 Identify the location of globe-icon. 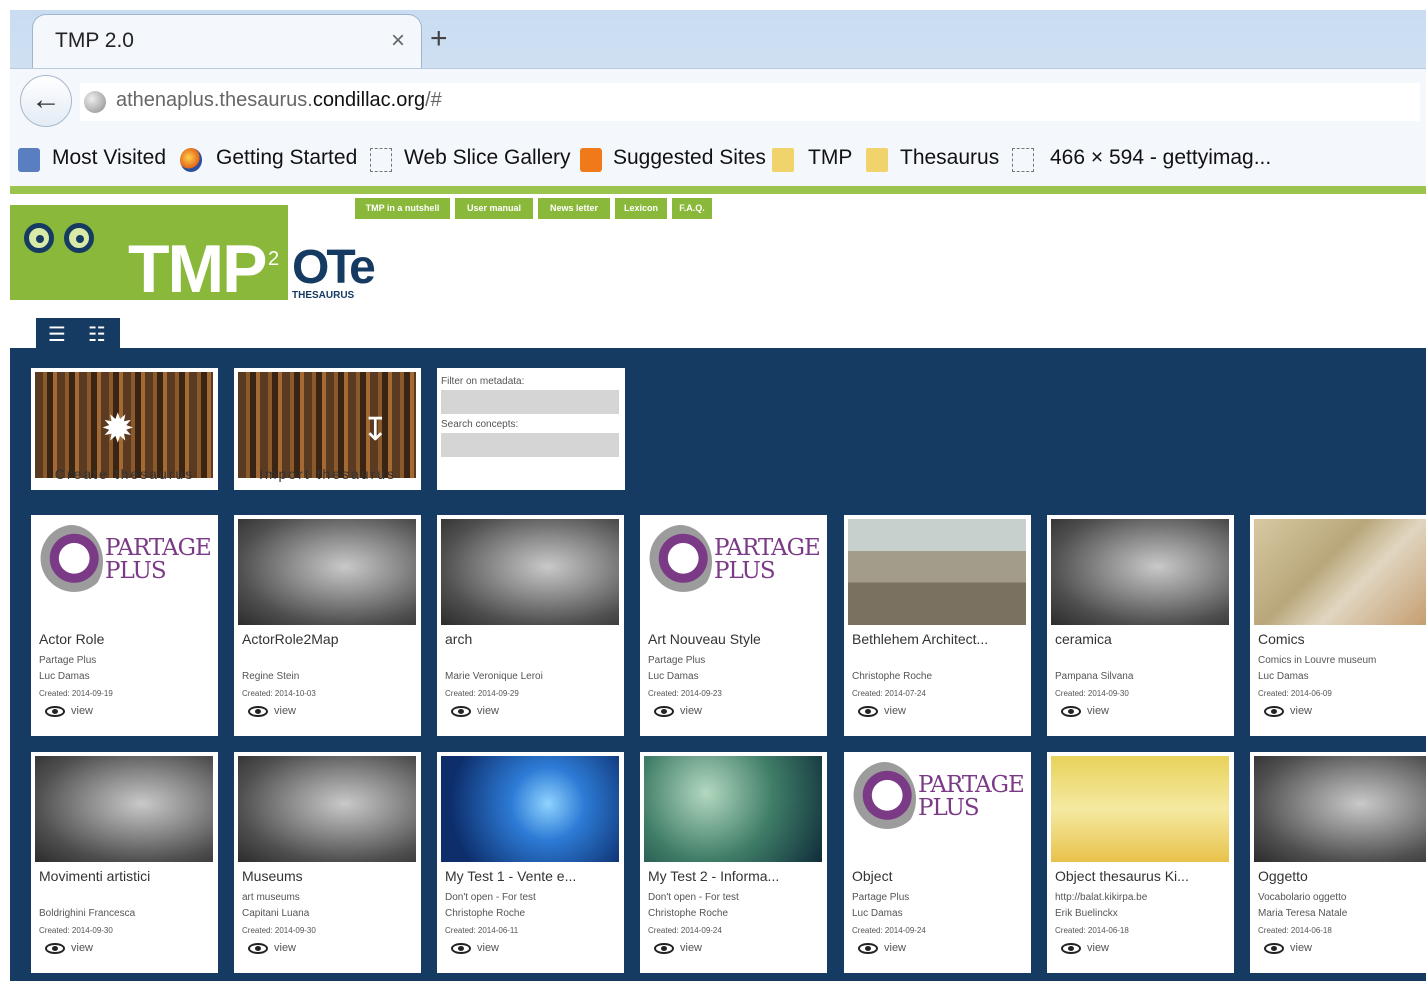
(95, 102).